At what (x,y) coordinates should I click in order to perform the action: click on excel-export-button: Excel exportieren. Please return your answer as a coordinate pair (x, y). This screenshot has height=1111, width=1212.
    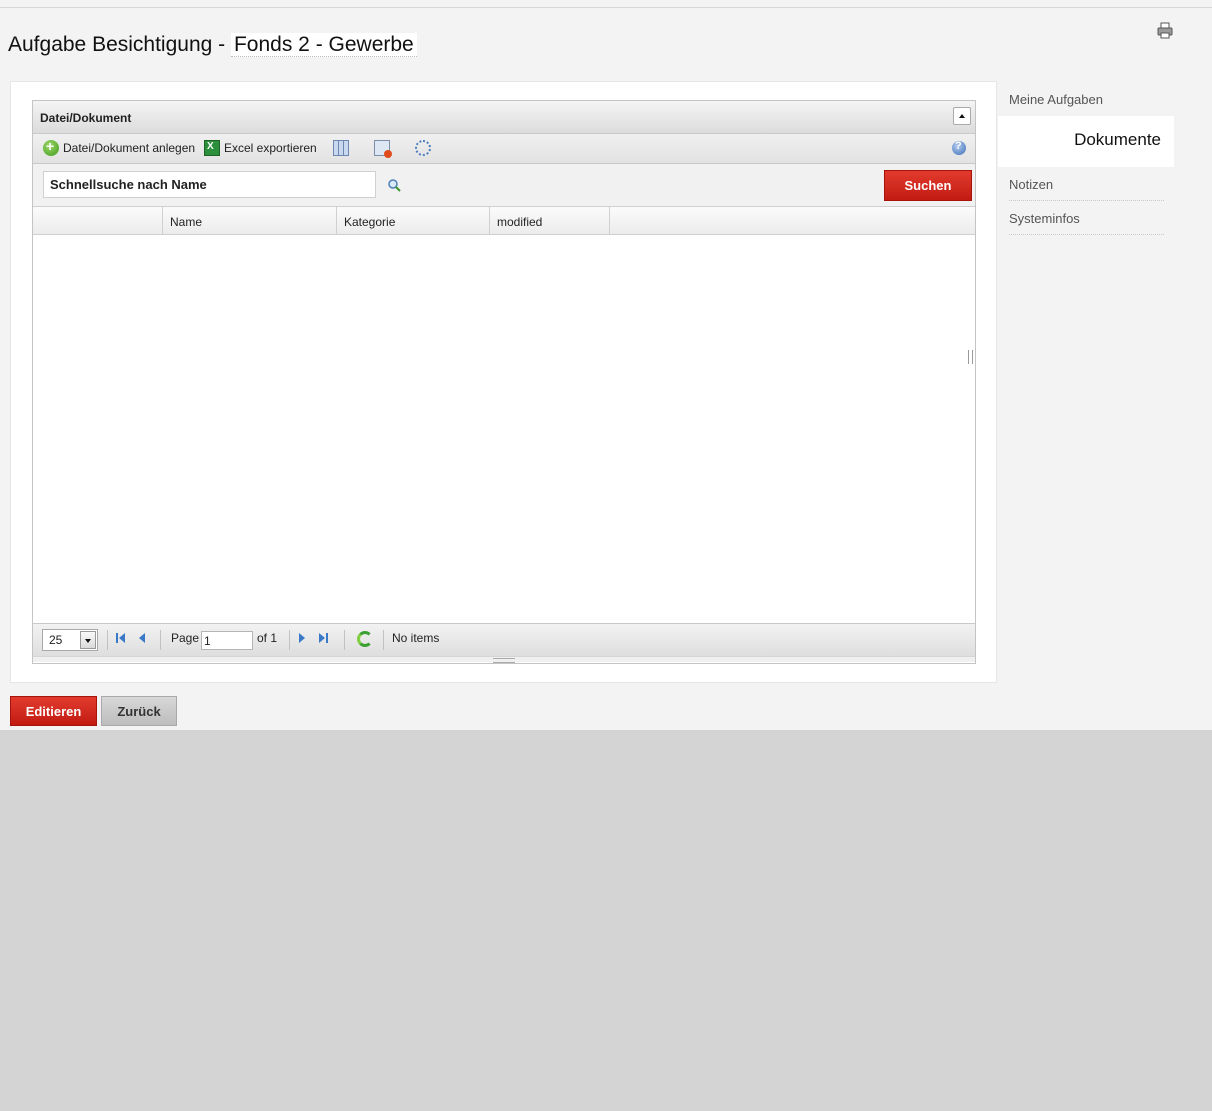
    Looking at the image, I should click on (260, 148).